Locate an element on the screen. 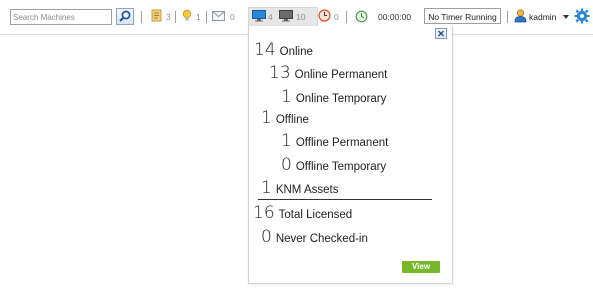  search-icon is located at coordinates (125, 16).